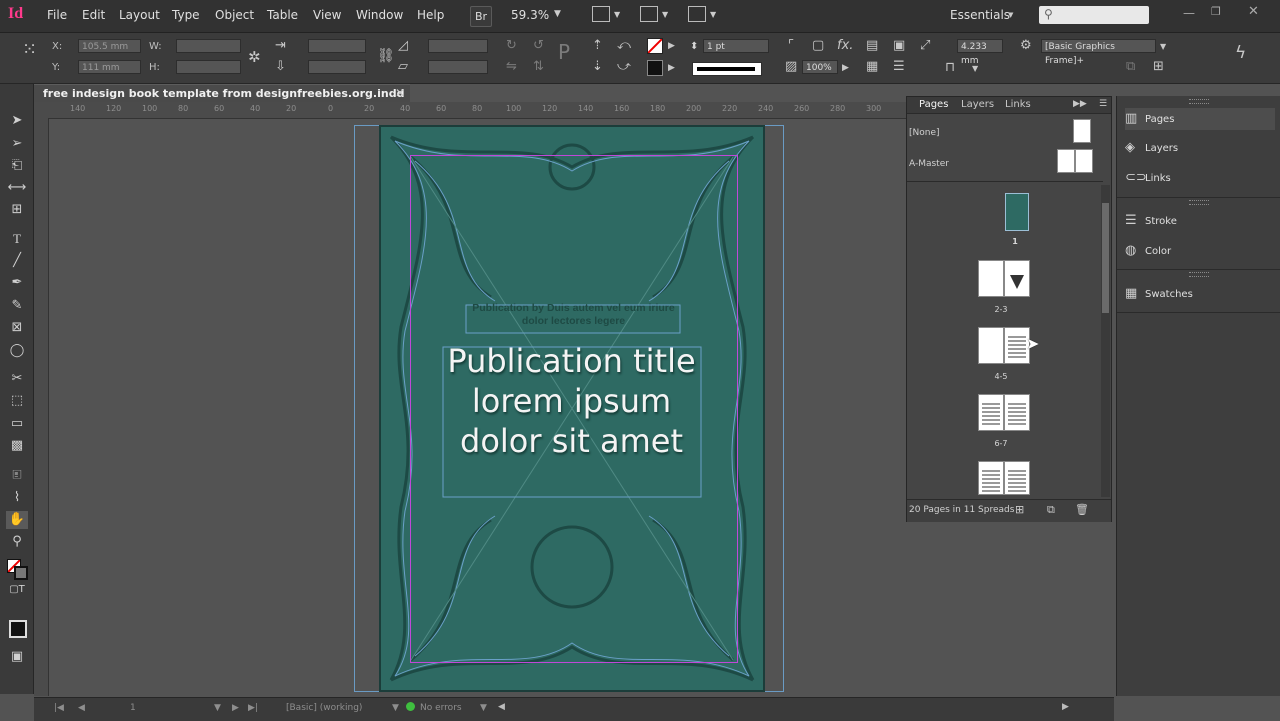 The image size is (1280, 721). What do you see at coordinates (929, 164) in the screenshot?
I see `a-master-label: A-Master` at bounding box center [929, 164].